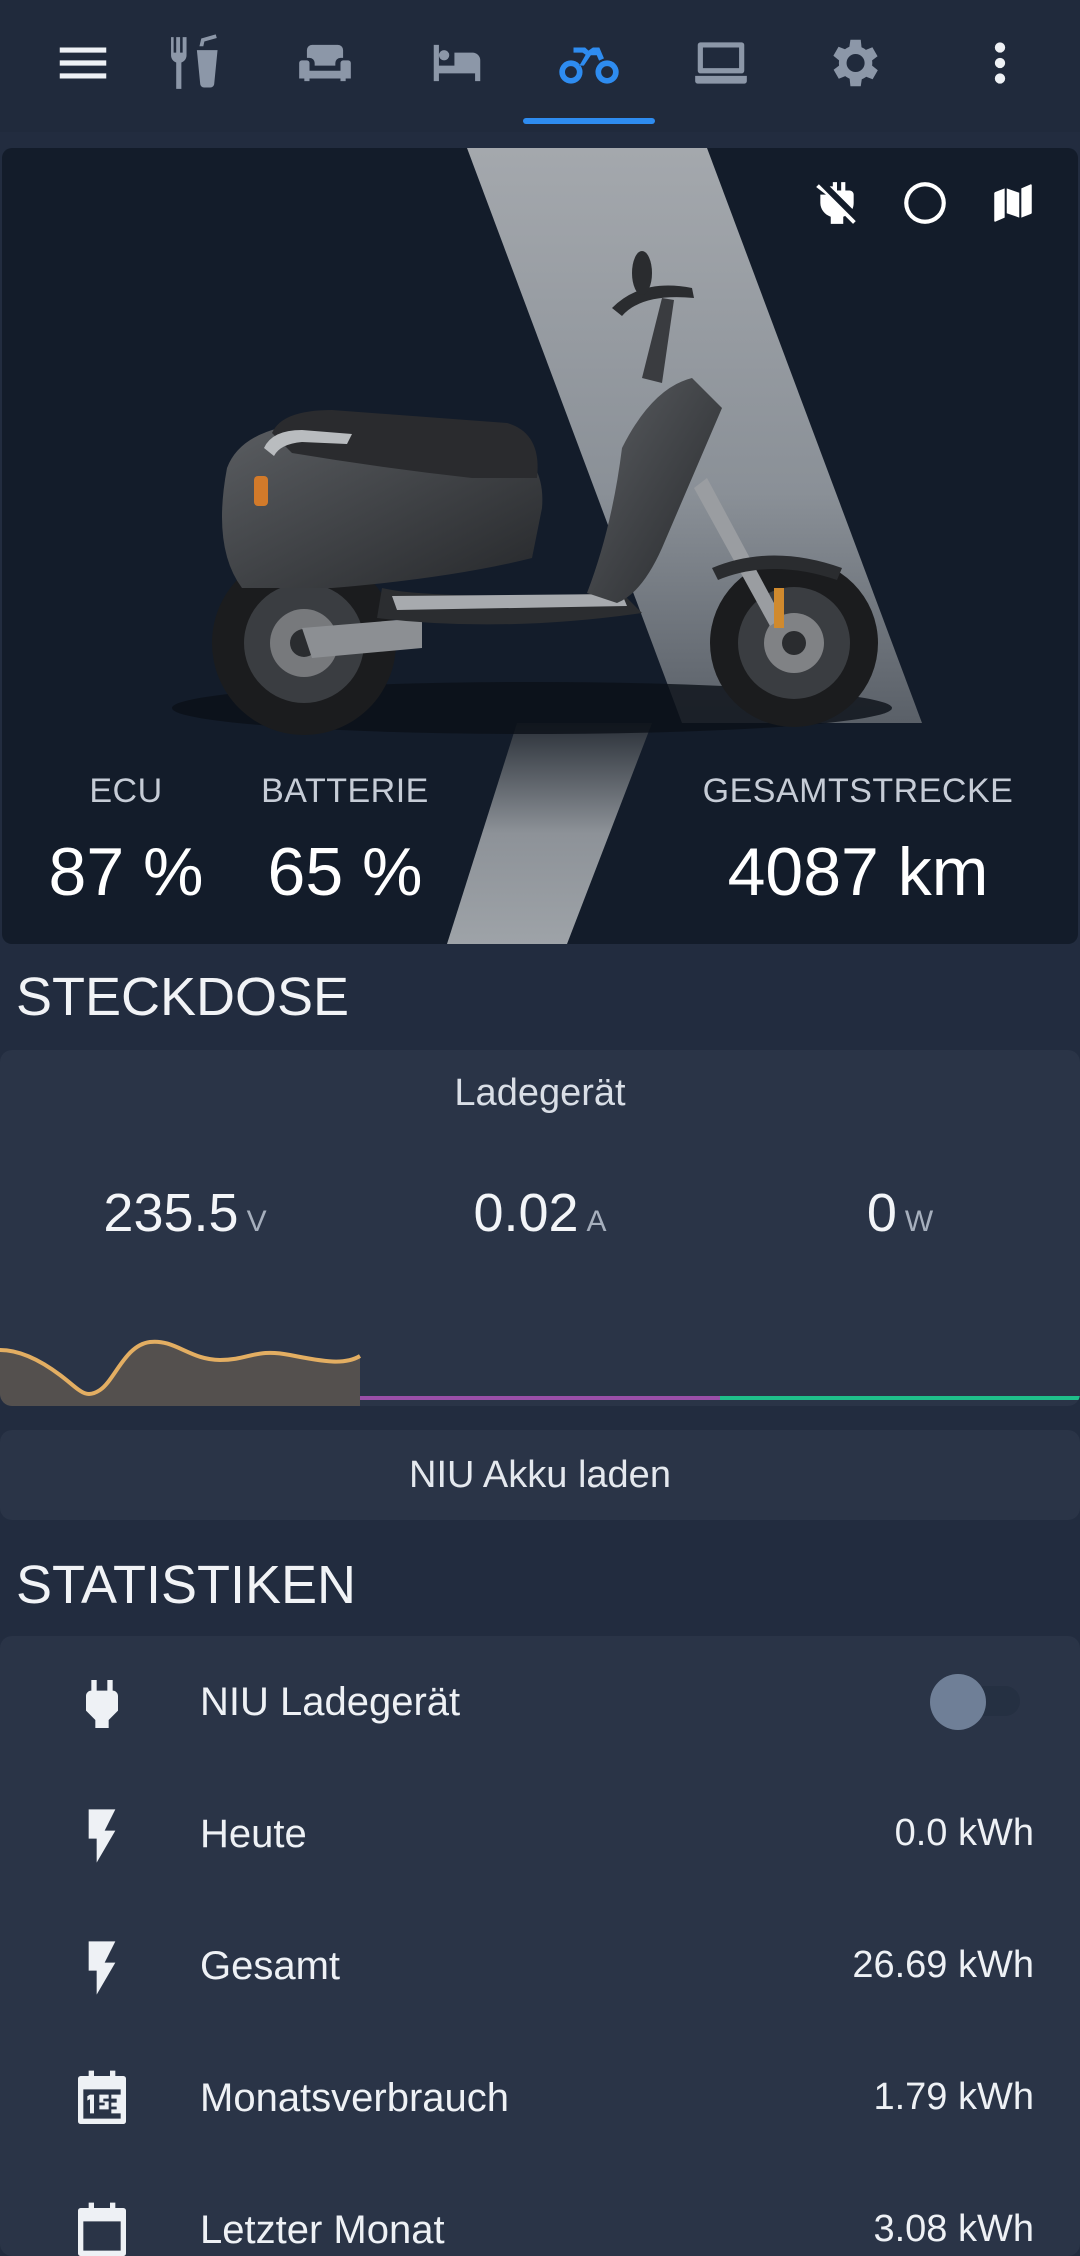  Describe the element at coordinates (1013, 203) in the screenshot. I see `map-icon` at that location.